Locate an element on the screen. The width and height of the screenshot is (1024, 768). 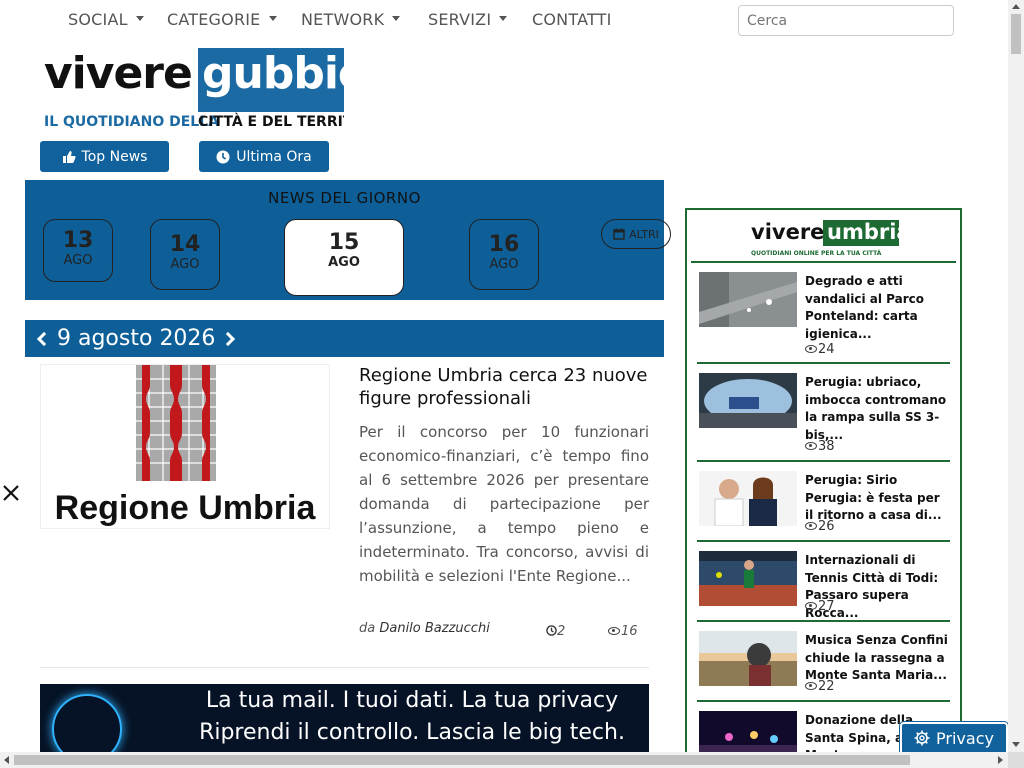
close-icon is located at coordinates (11, 493).